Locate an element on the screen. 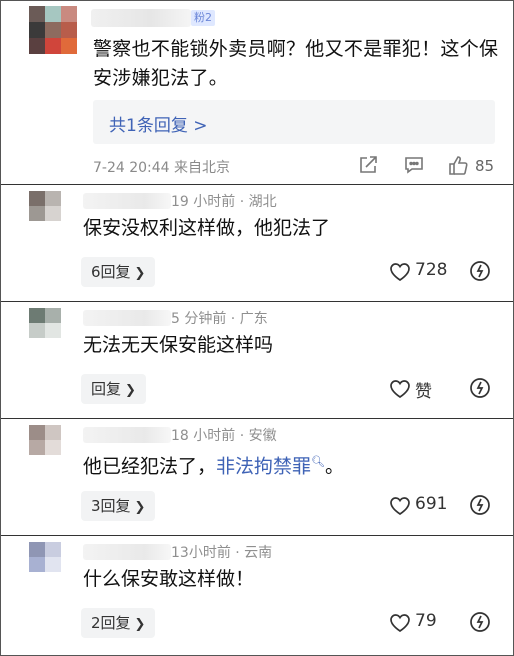 The height and width of the screenshot is (656, 514). like-count: 728 is located at coordinates (431, 270).